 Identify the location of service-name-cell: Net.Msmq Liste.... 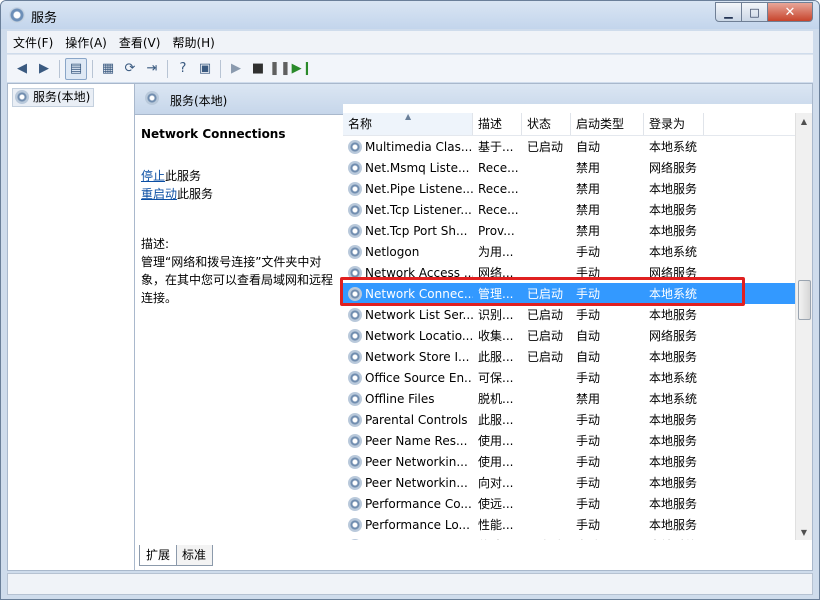
(408, 167).